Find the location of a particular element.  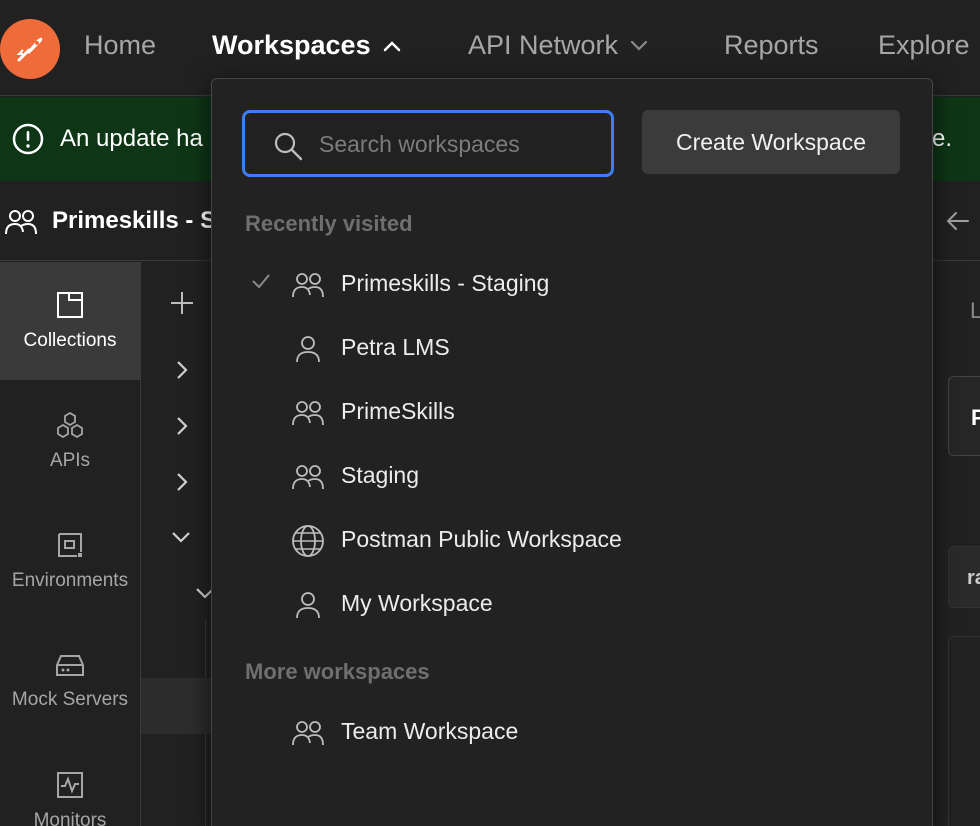

workspace-item-primeskills: PrimeSkills is located at coordinates (572, 412).